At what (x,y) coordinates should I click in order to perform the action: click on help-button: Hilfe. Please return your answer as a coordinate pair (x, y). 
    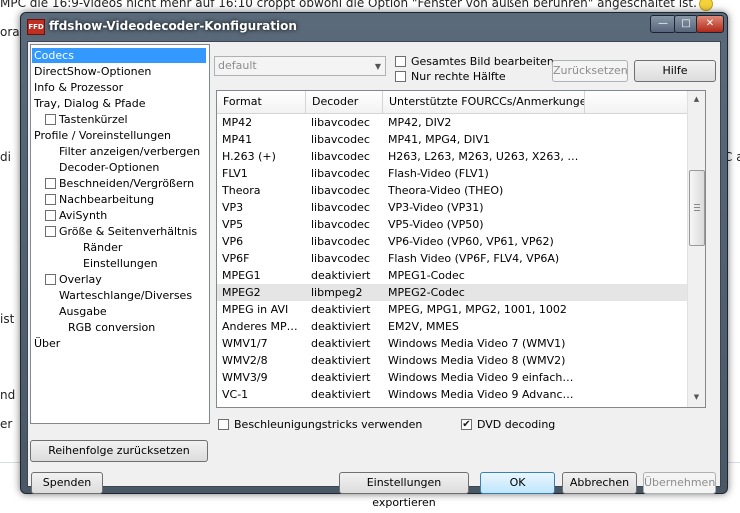
    Looking at the image, I should click on (675, 71).